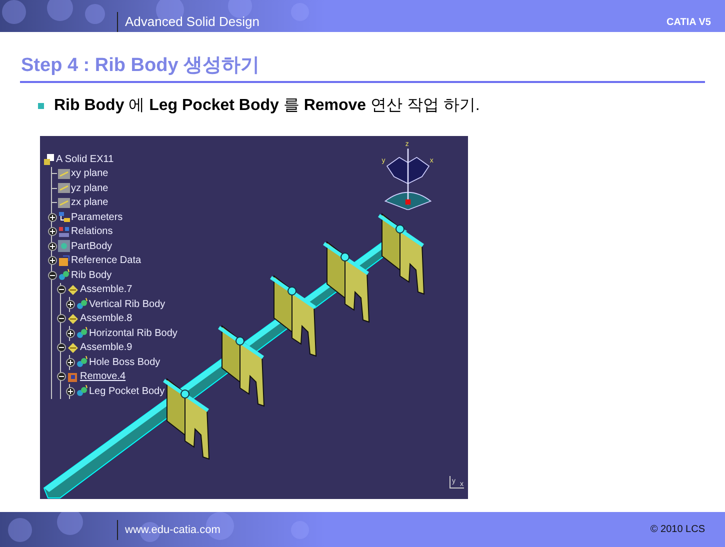 The width and height of the screenshot is (725, 547). What do you see at coordinates (192, 22) in the screenshot?
I see `course-title: Advanced Solid Design` at bounding box center [192, 22].